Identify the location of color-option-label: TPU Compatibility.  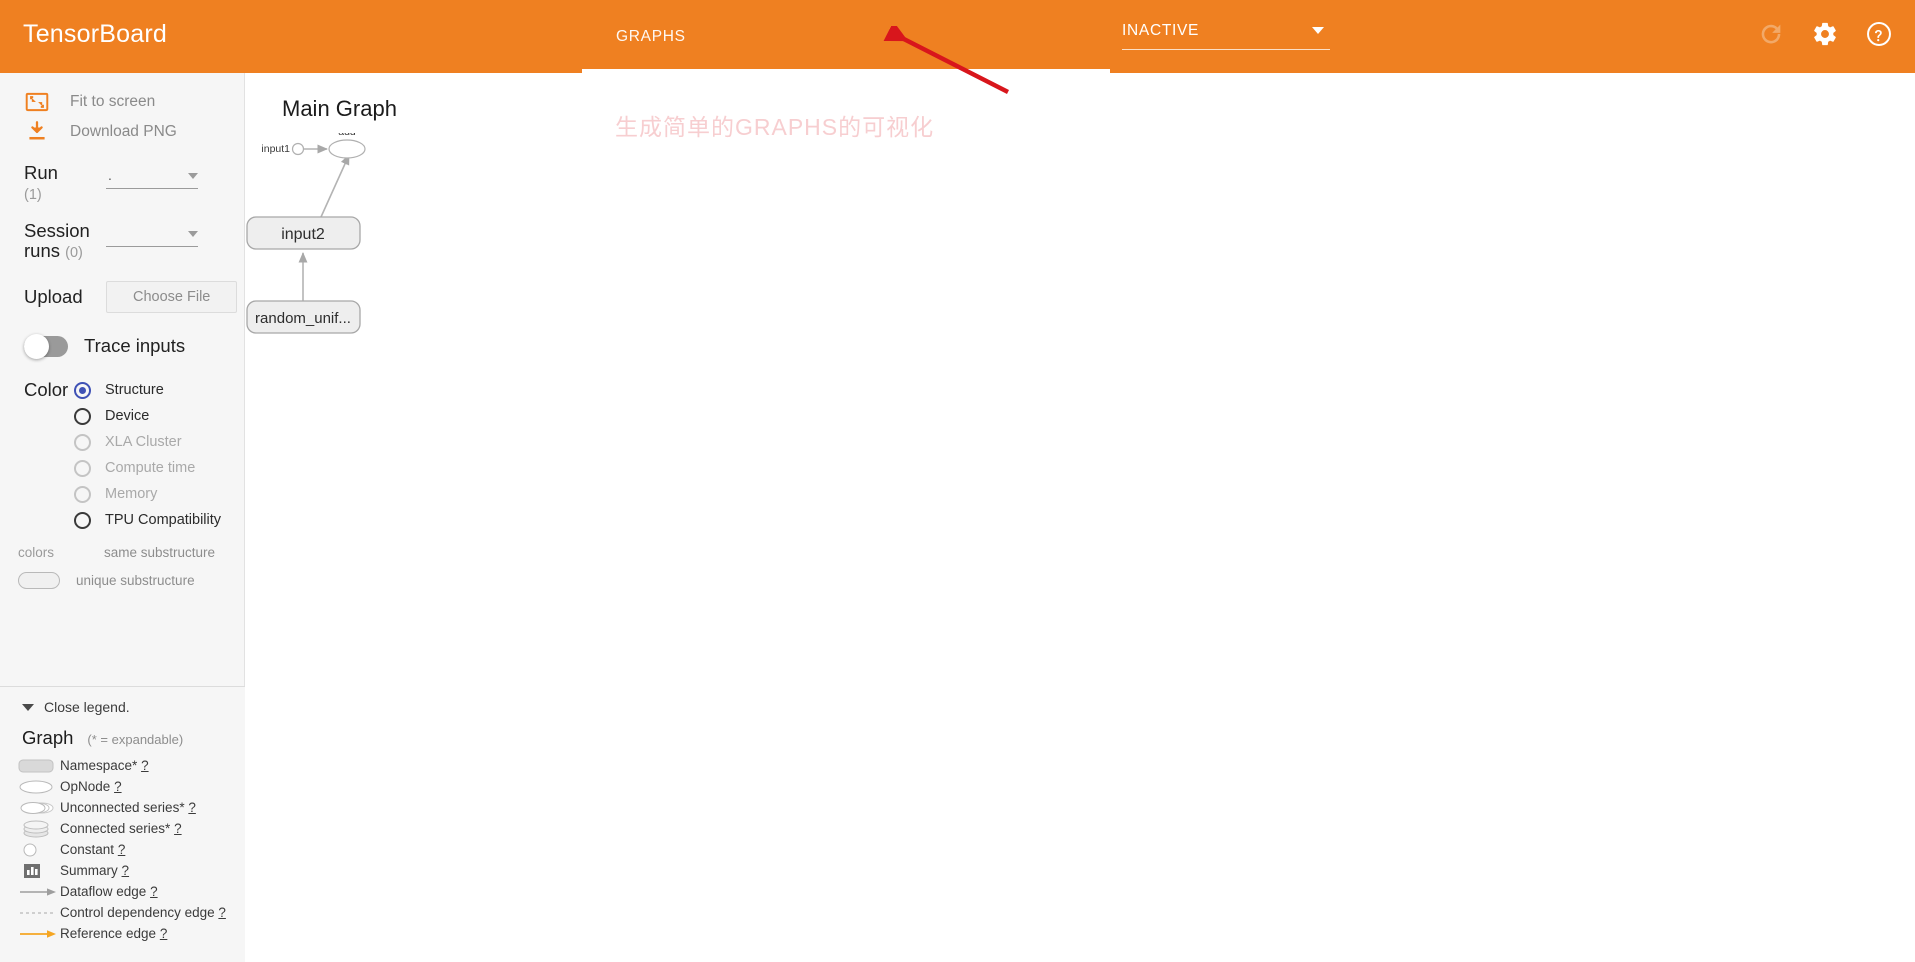
(163, 520).